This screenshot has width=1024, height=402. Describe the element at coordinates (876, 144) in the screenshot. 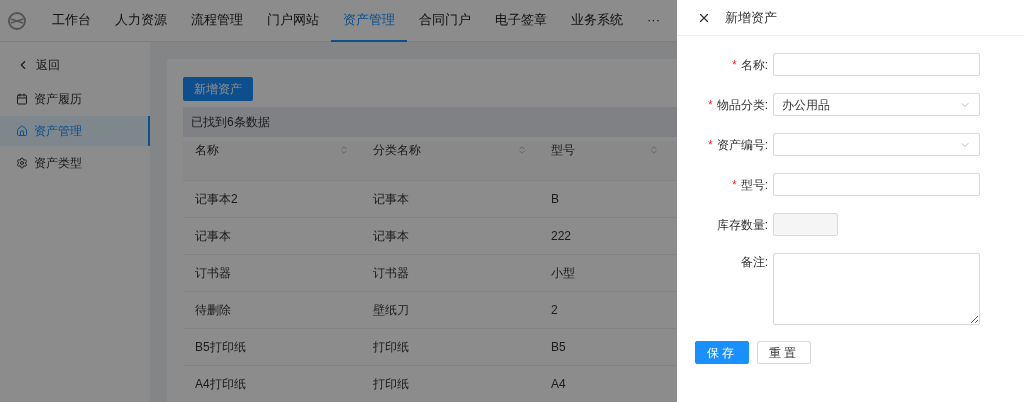

I see `select-field` at that location.